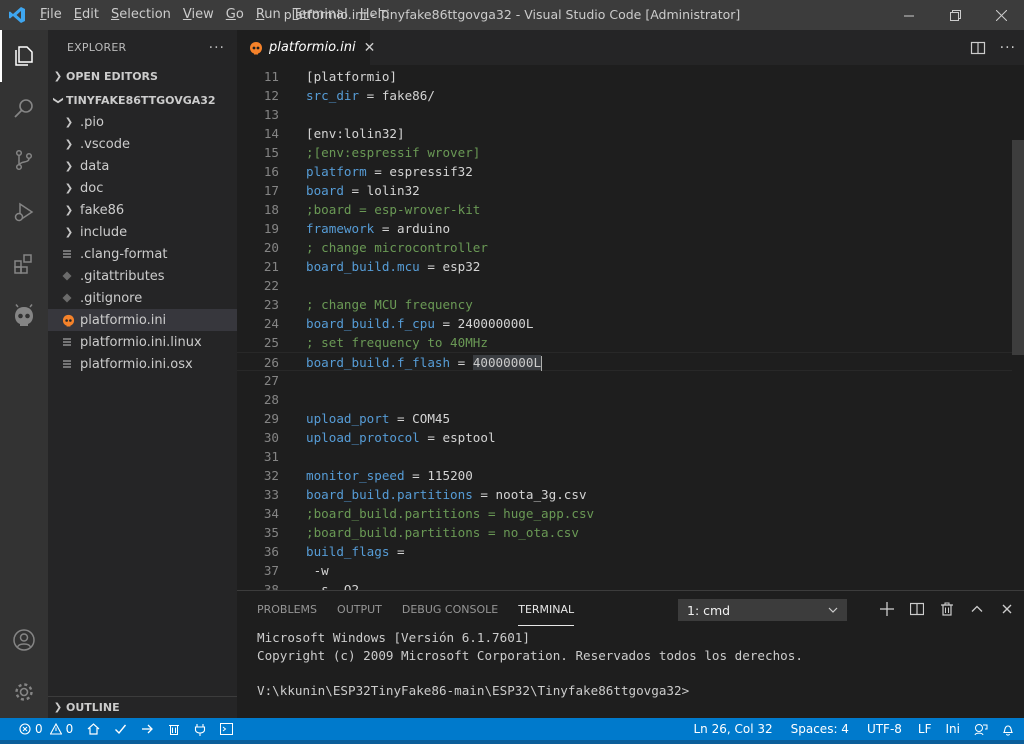  I want to click on minimize-icon, so click(909, 15).